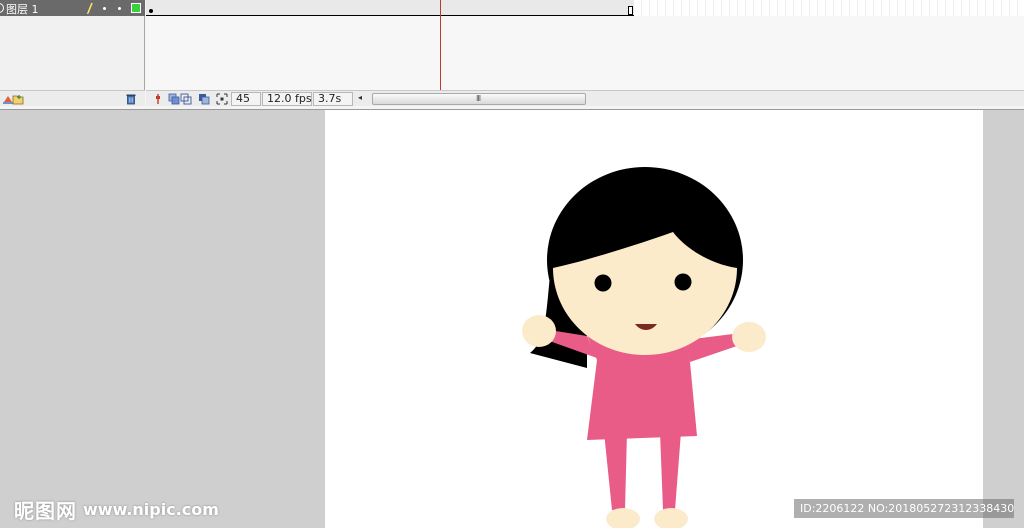 The width and height of the screenshot is (1024, 528). Describe the element at coordinates (186, 99) in the screenshot. I see `onion-skin-outline-icon` at that location.